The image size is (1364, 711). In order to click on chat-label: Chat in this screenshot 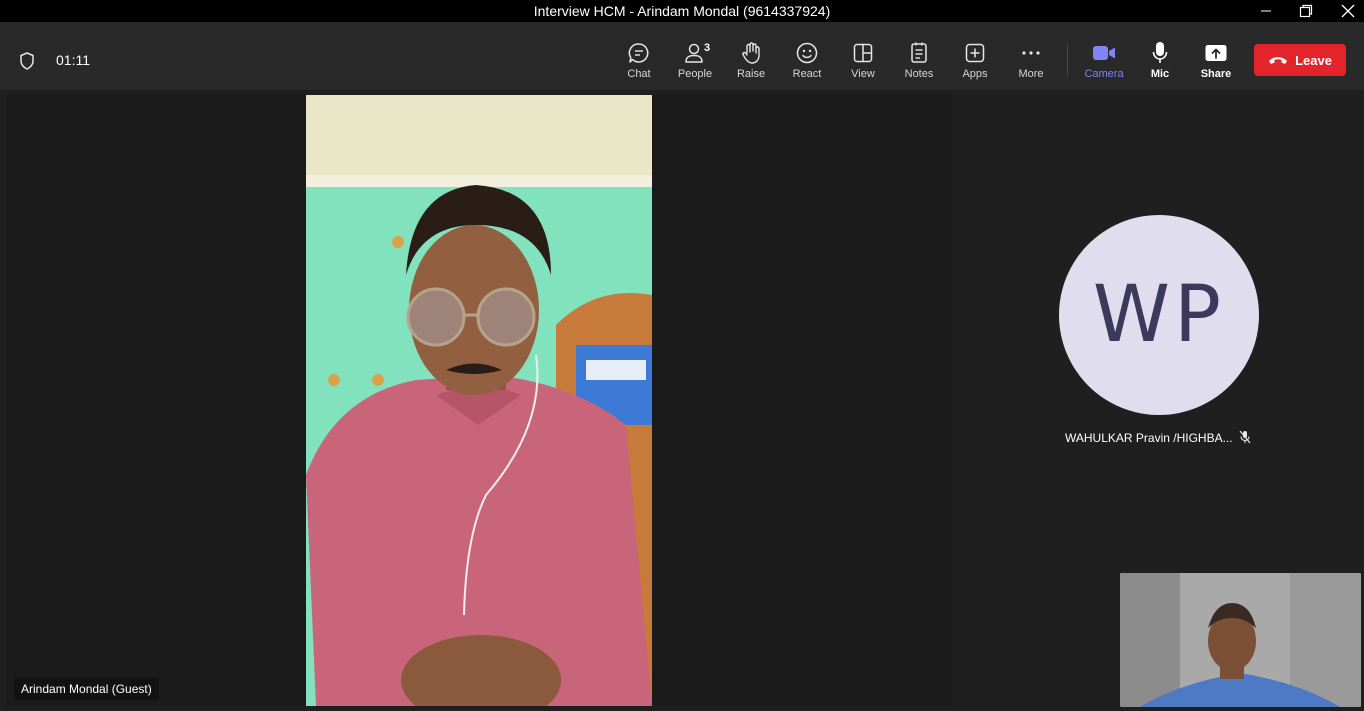, I will do `click(639, 74)`.